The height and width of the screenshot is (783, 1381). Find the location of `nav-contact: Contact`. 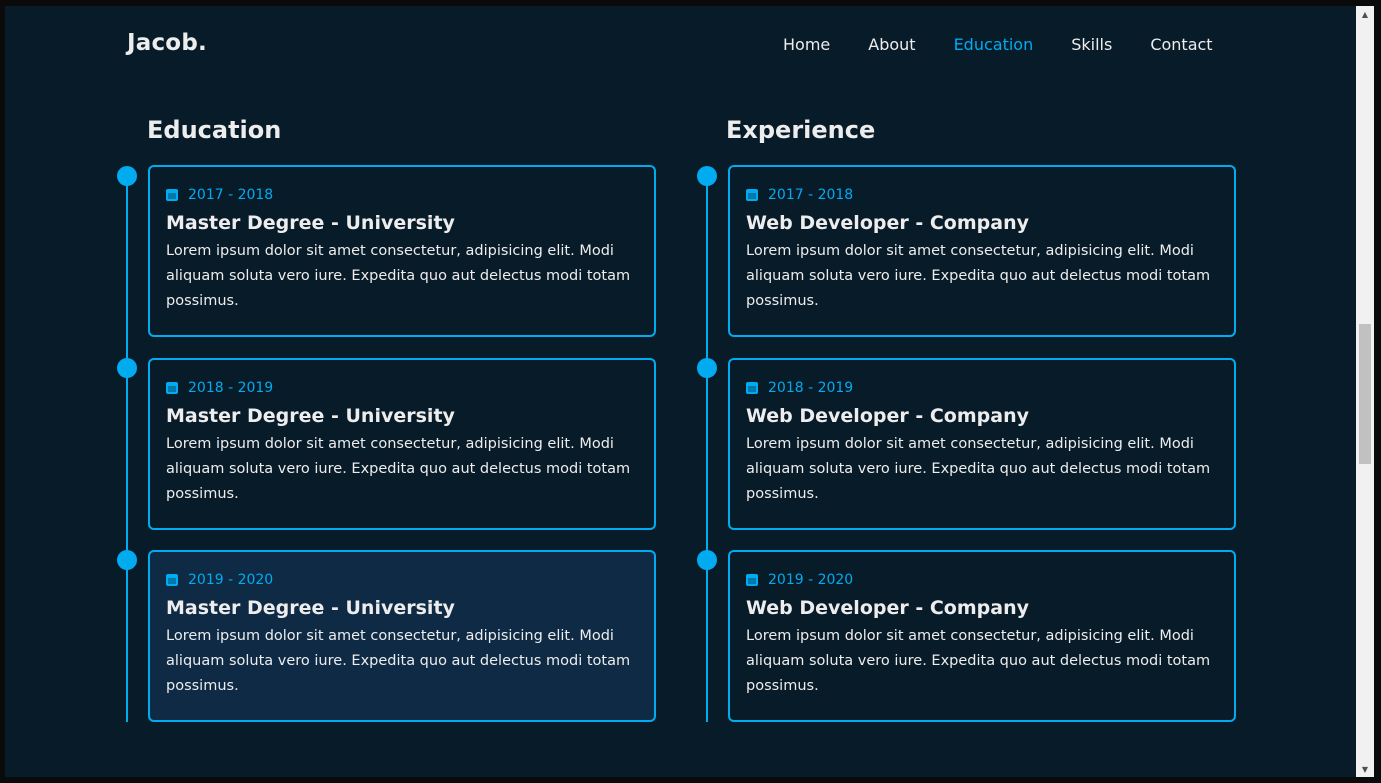

nav-contact: Contact is located at coordinates (1181, 44).